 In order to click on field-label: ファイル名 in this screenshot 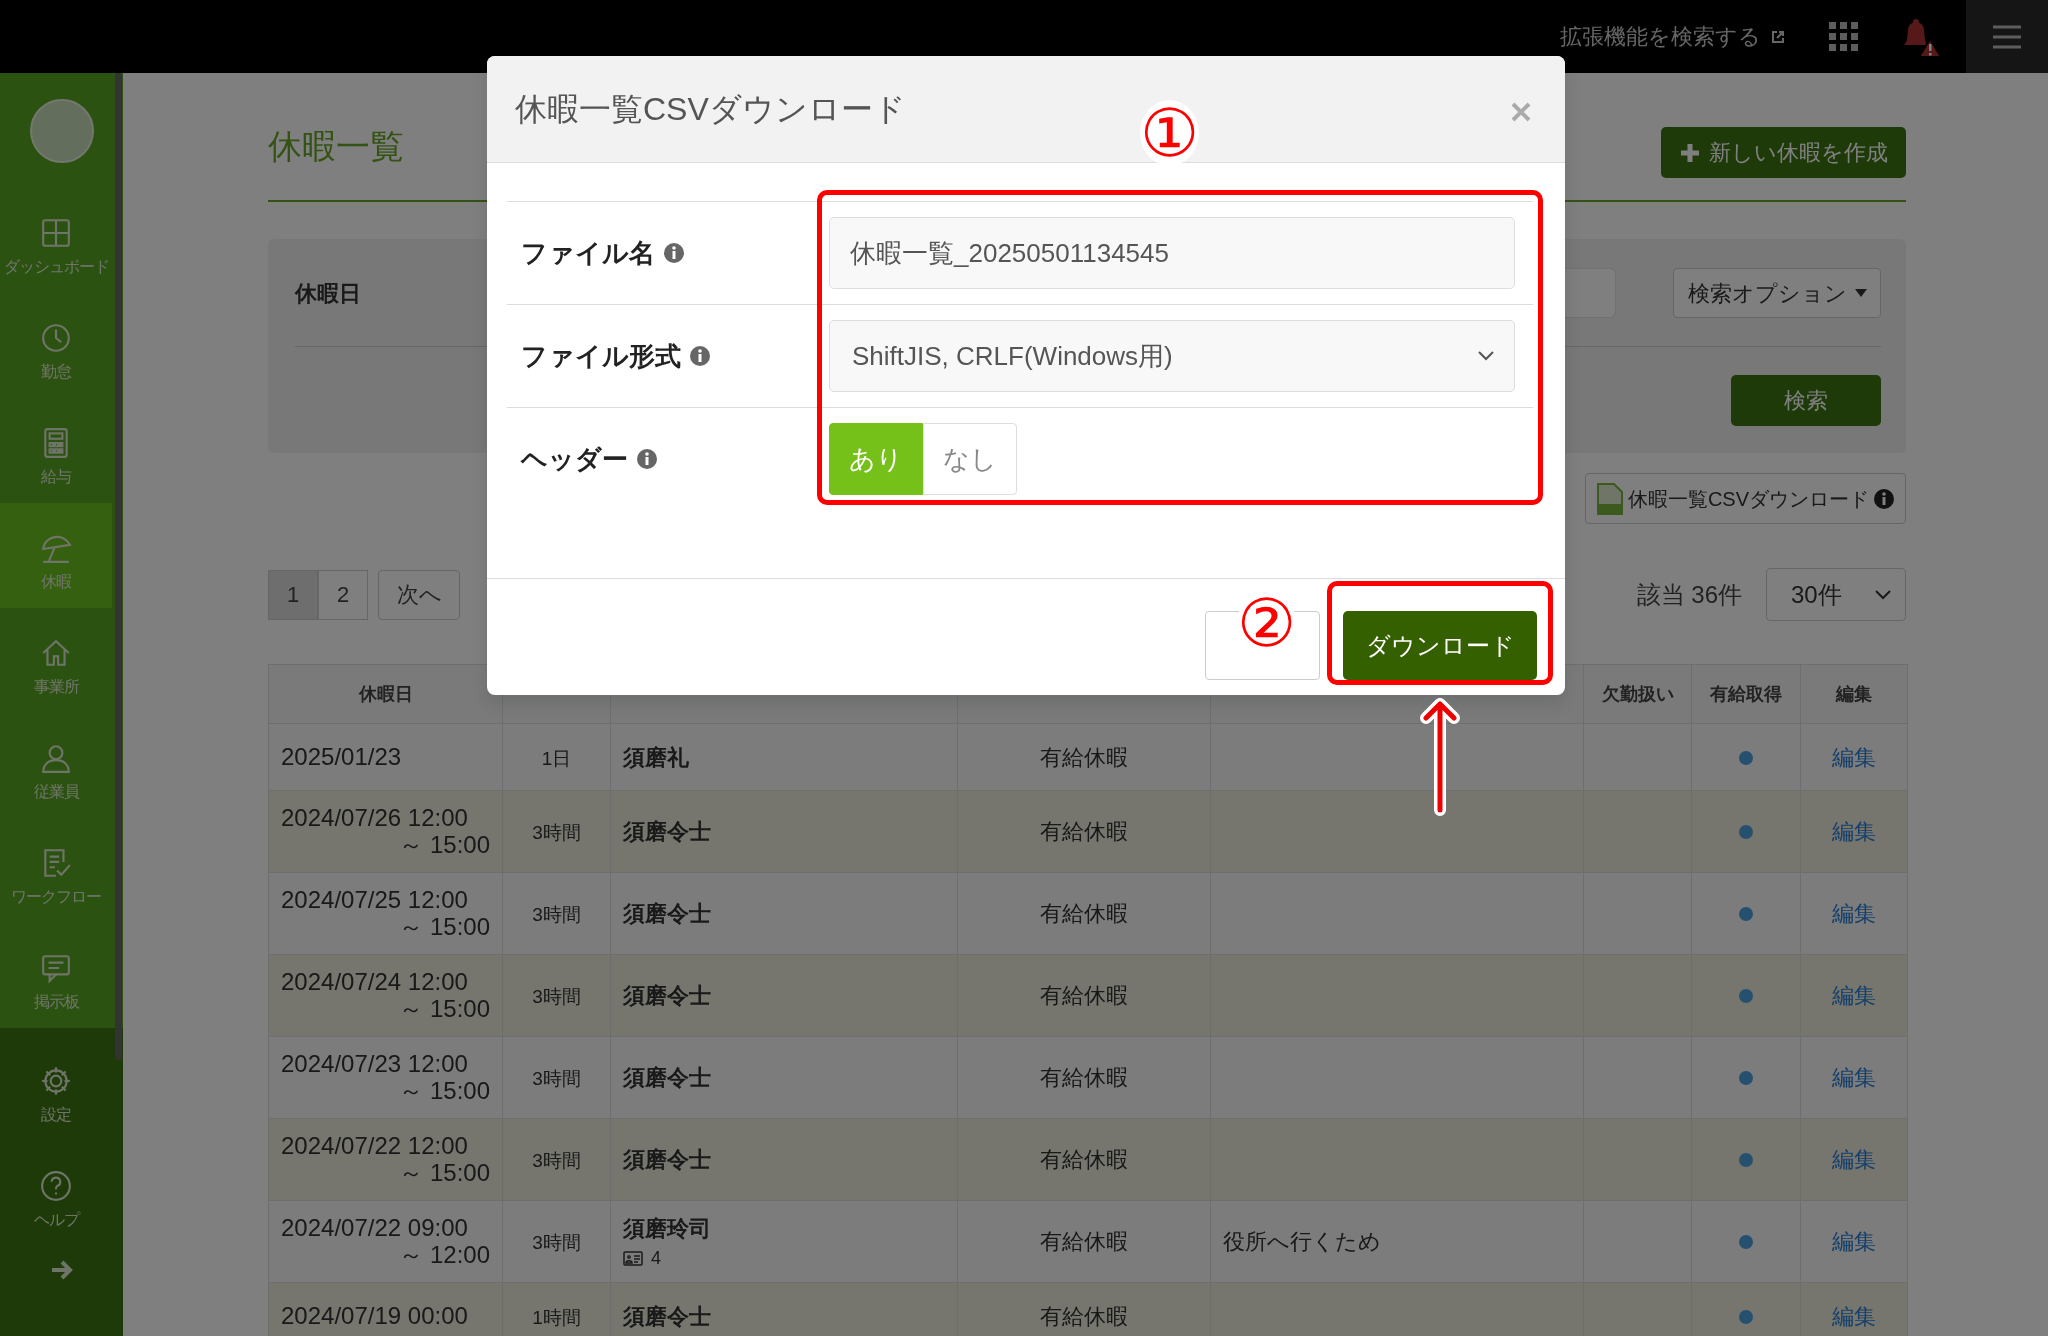, I will do `click(588, 253)`.